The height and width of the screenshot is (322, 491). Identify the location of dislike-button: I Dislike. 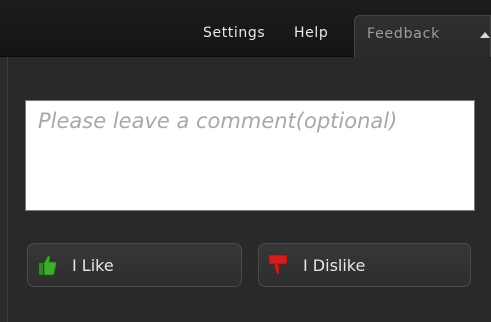
(364, 265).